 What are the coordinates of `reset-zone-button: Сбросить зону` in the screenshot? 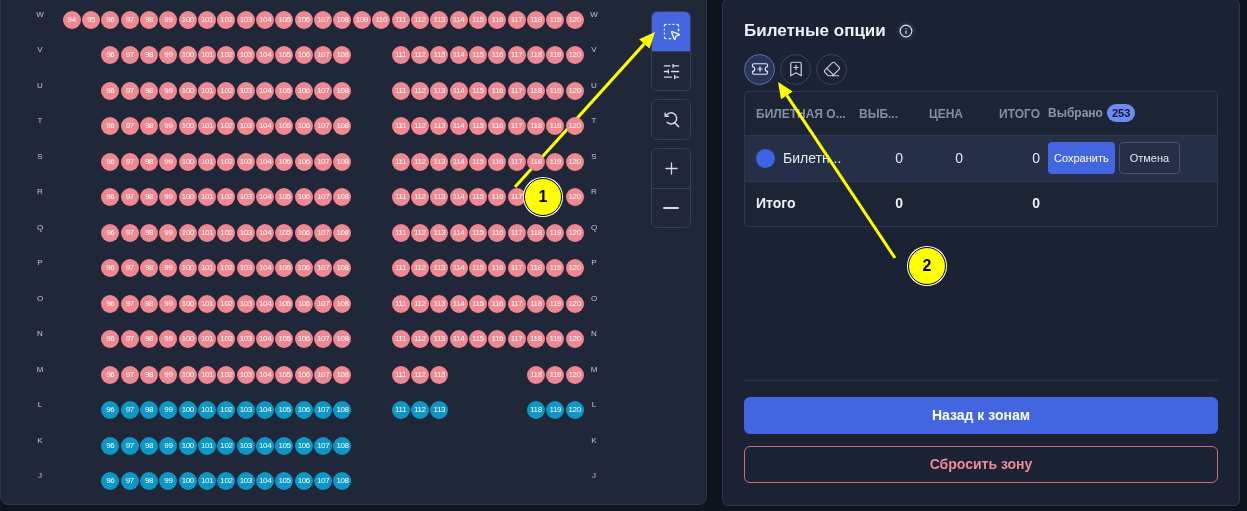 It's located at (981, 464).